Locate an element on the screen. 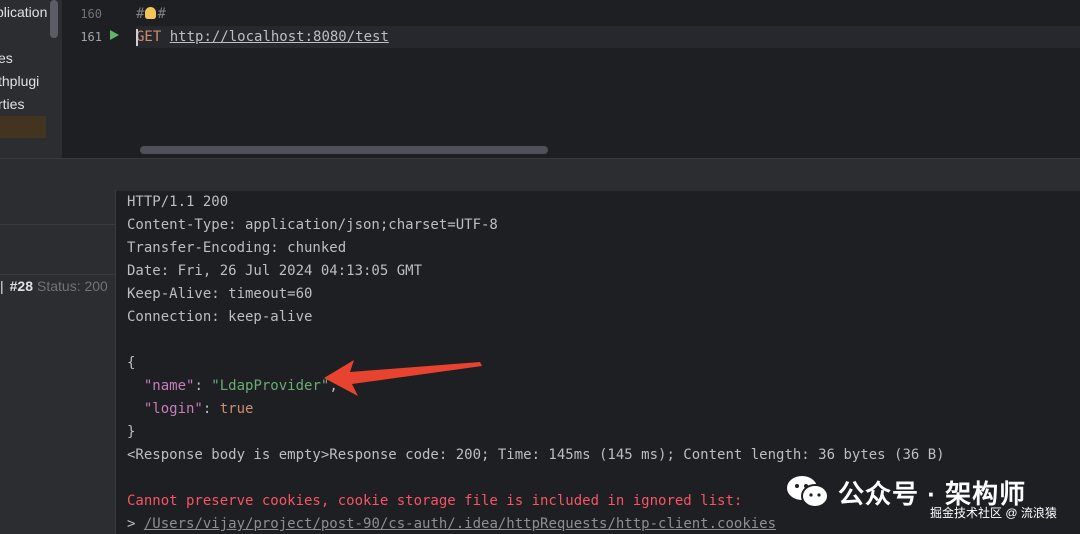  editor-gutter: 160 161 is located at coordinates (99, 79).